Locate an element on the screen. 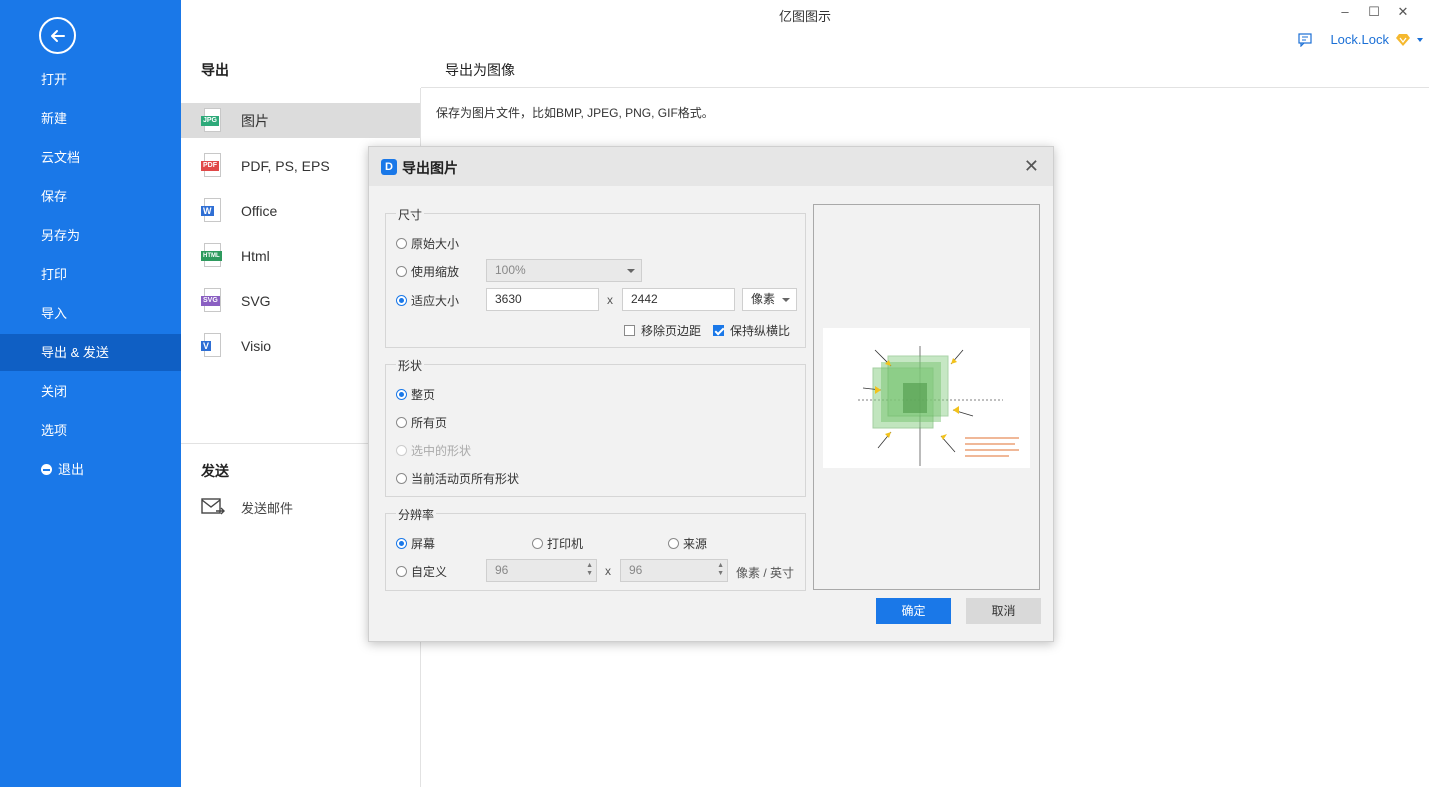 Image resolution: width=1429 pixels, height=787 pixels. sidebar-item-exit-label: 退出 is located at coordinates (71, 469).